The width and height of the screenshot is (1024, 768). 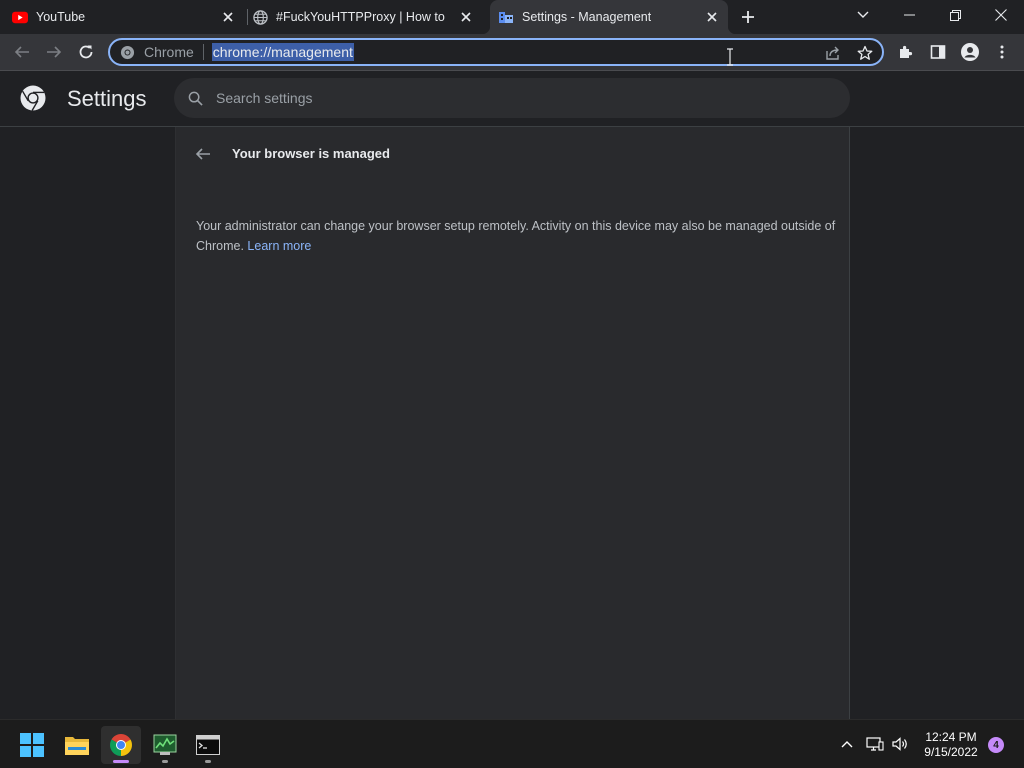 I want to click on url-text: chrome://management, so click(x=282, y=52).